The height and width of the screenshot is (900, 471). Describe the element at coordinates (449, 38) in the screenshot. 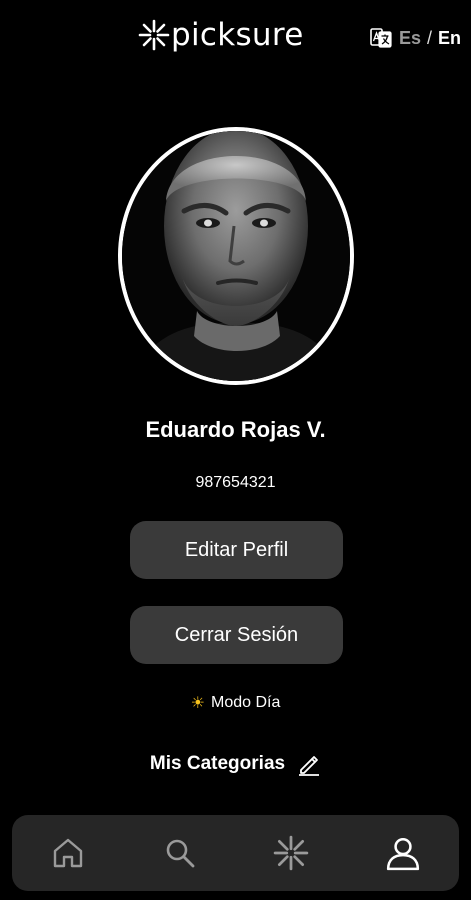

I see `language-en: En` at that location.